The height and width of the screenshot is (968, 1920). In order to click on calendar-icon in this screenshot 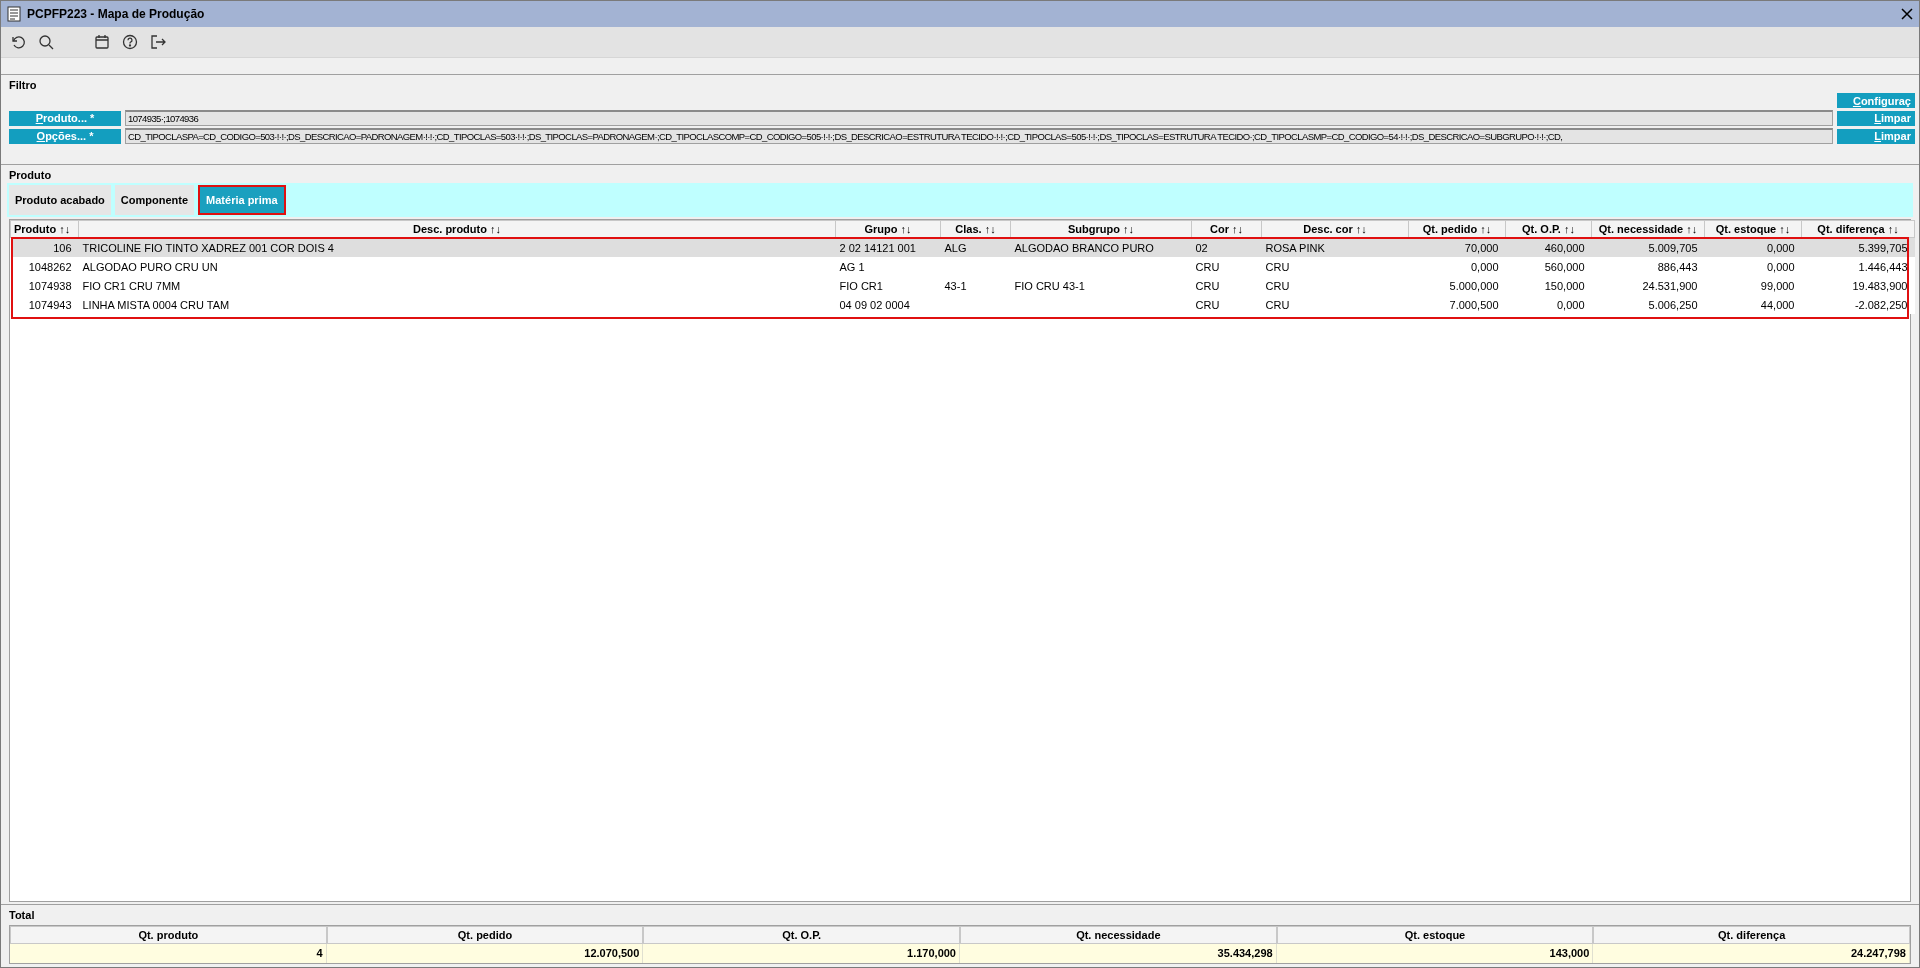, I will do `click(102, 42)`.